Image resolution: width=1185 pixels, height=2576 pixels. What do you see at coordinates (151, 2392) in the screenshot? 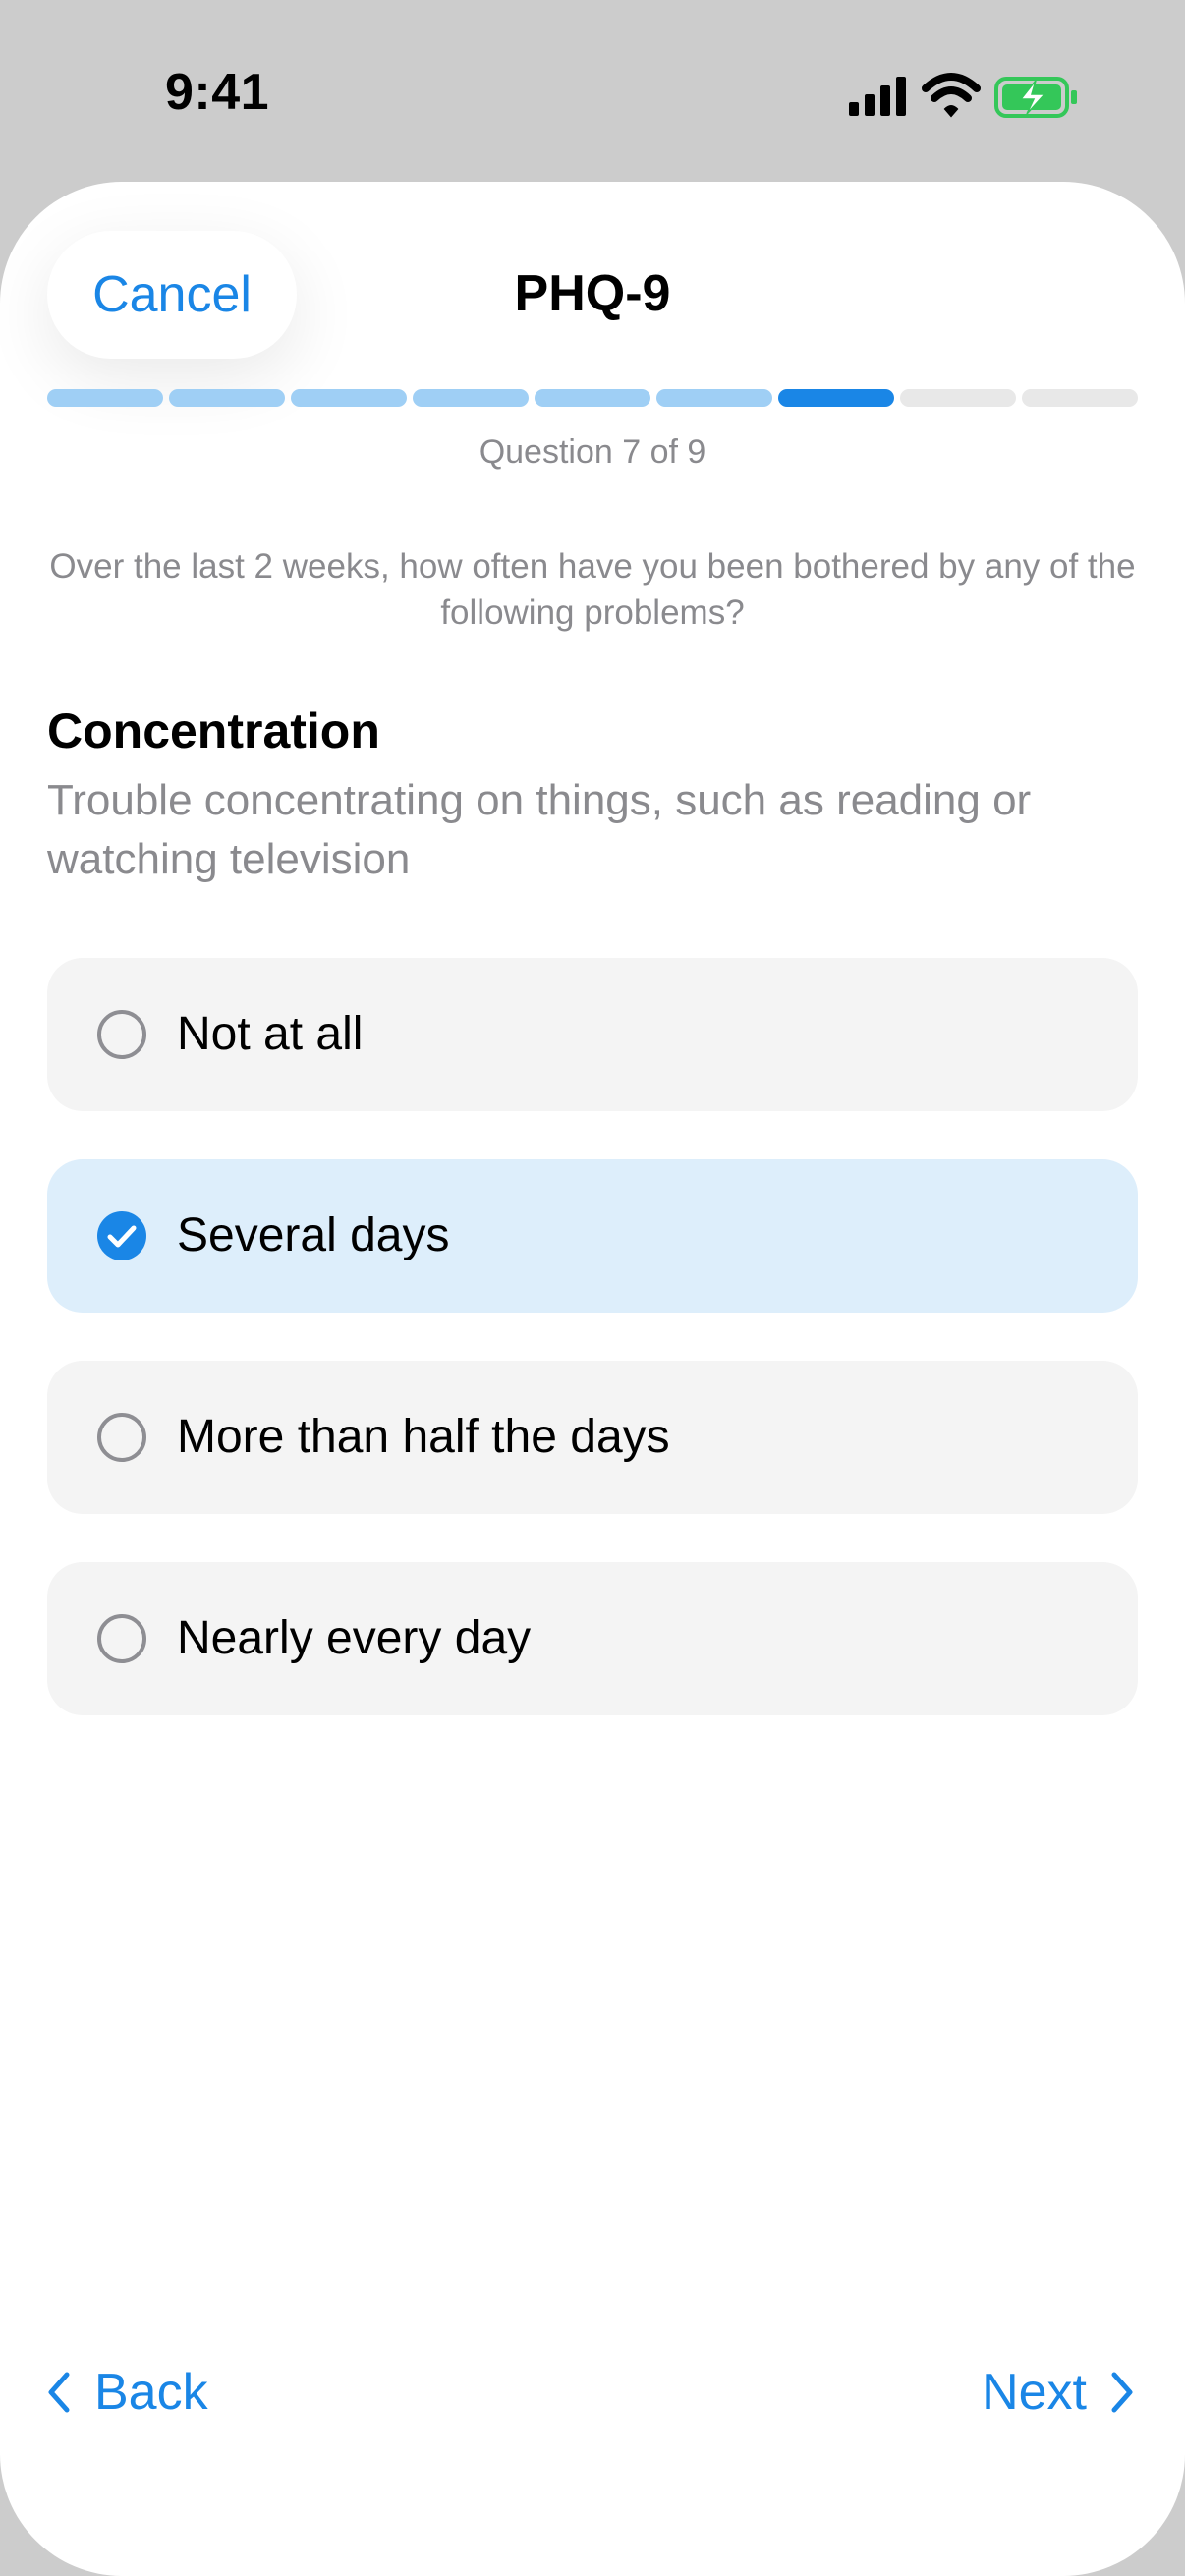
I see `back-label: Back` at bounding box center [151, 2392].